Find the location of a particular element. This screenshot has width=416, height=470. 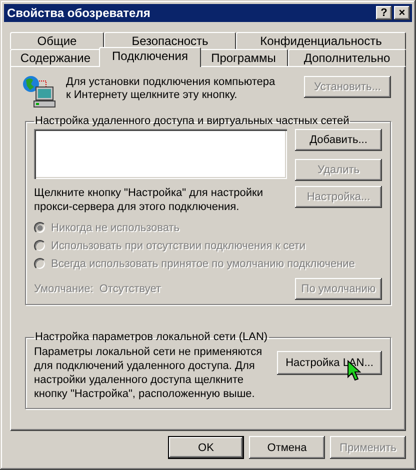

lan-text: Параметры локальной сети не применяются для подключений удаленного доступа. Для настройки удаленного доступа щелкните кнопку "Настройка", расположенную выше. is located at coordinates (149, 373).